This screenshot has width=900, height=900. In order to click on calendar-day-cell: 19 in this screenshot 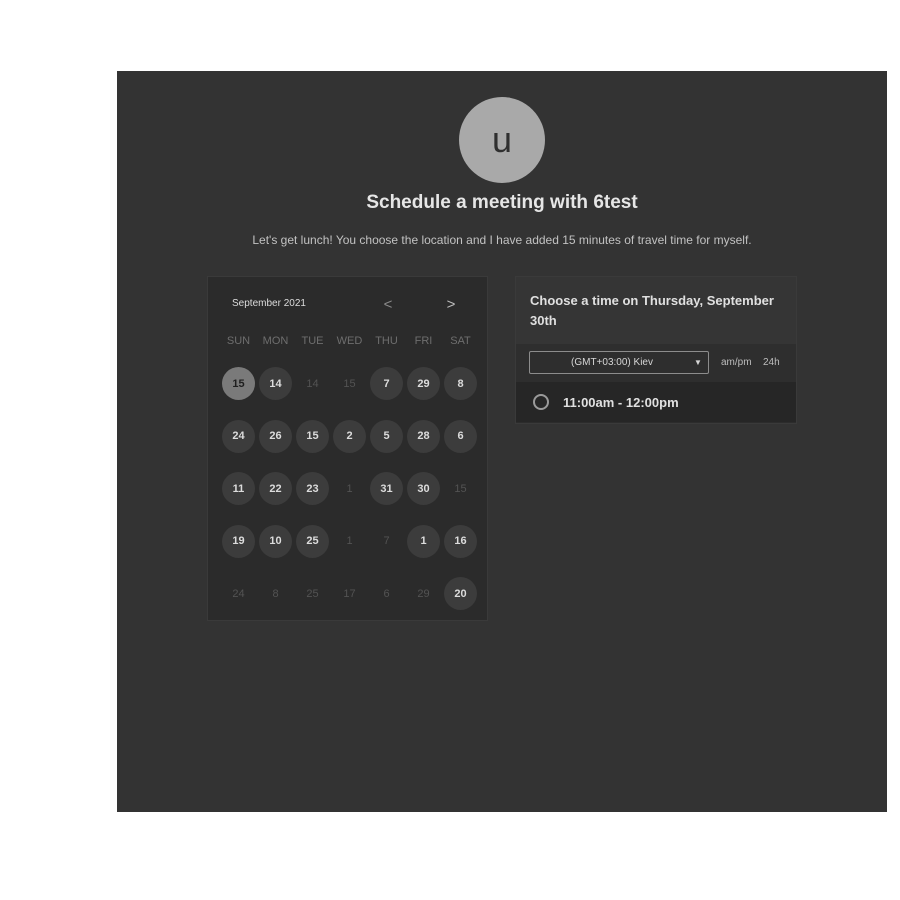, I will do `click(238, 551)`.